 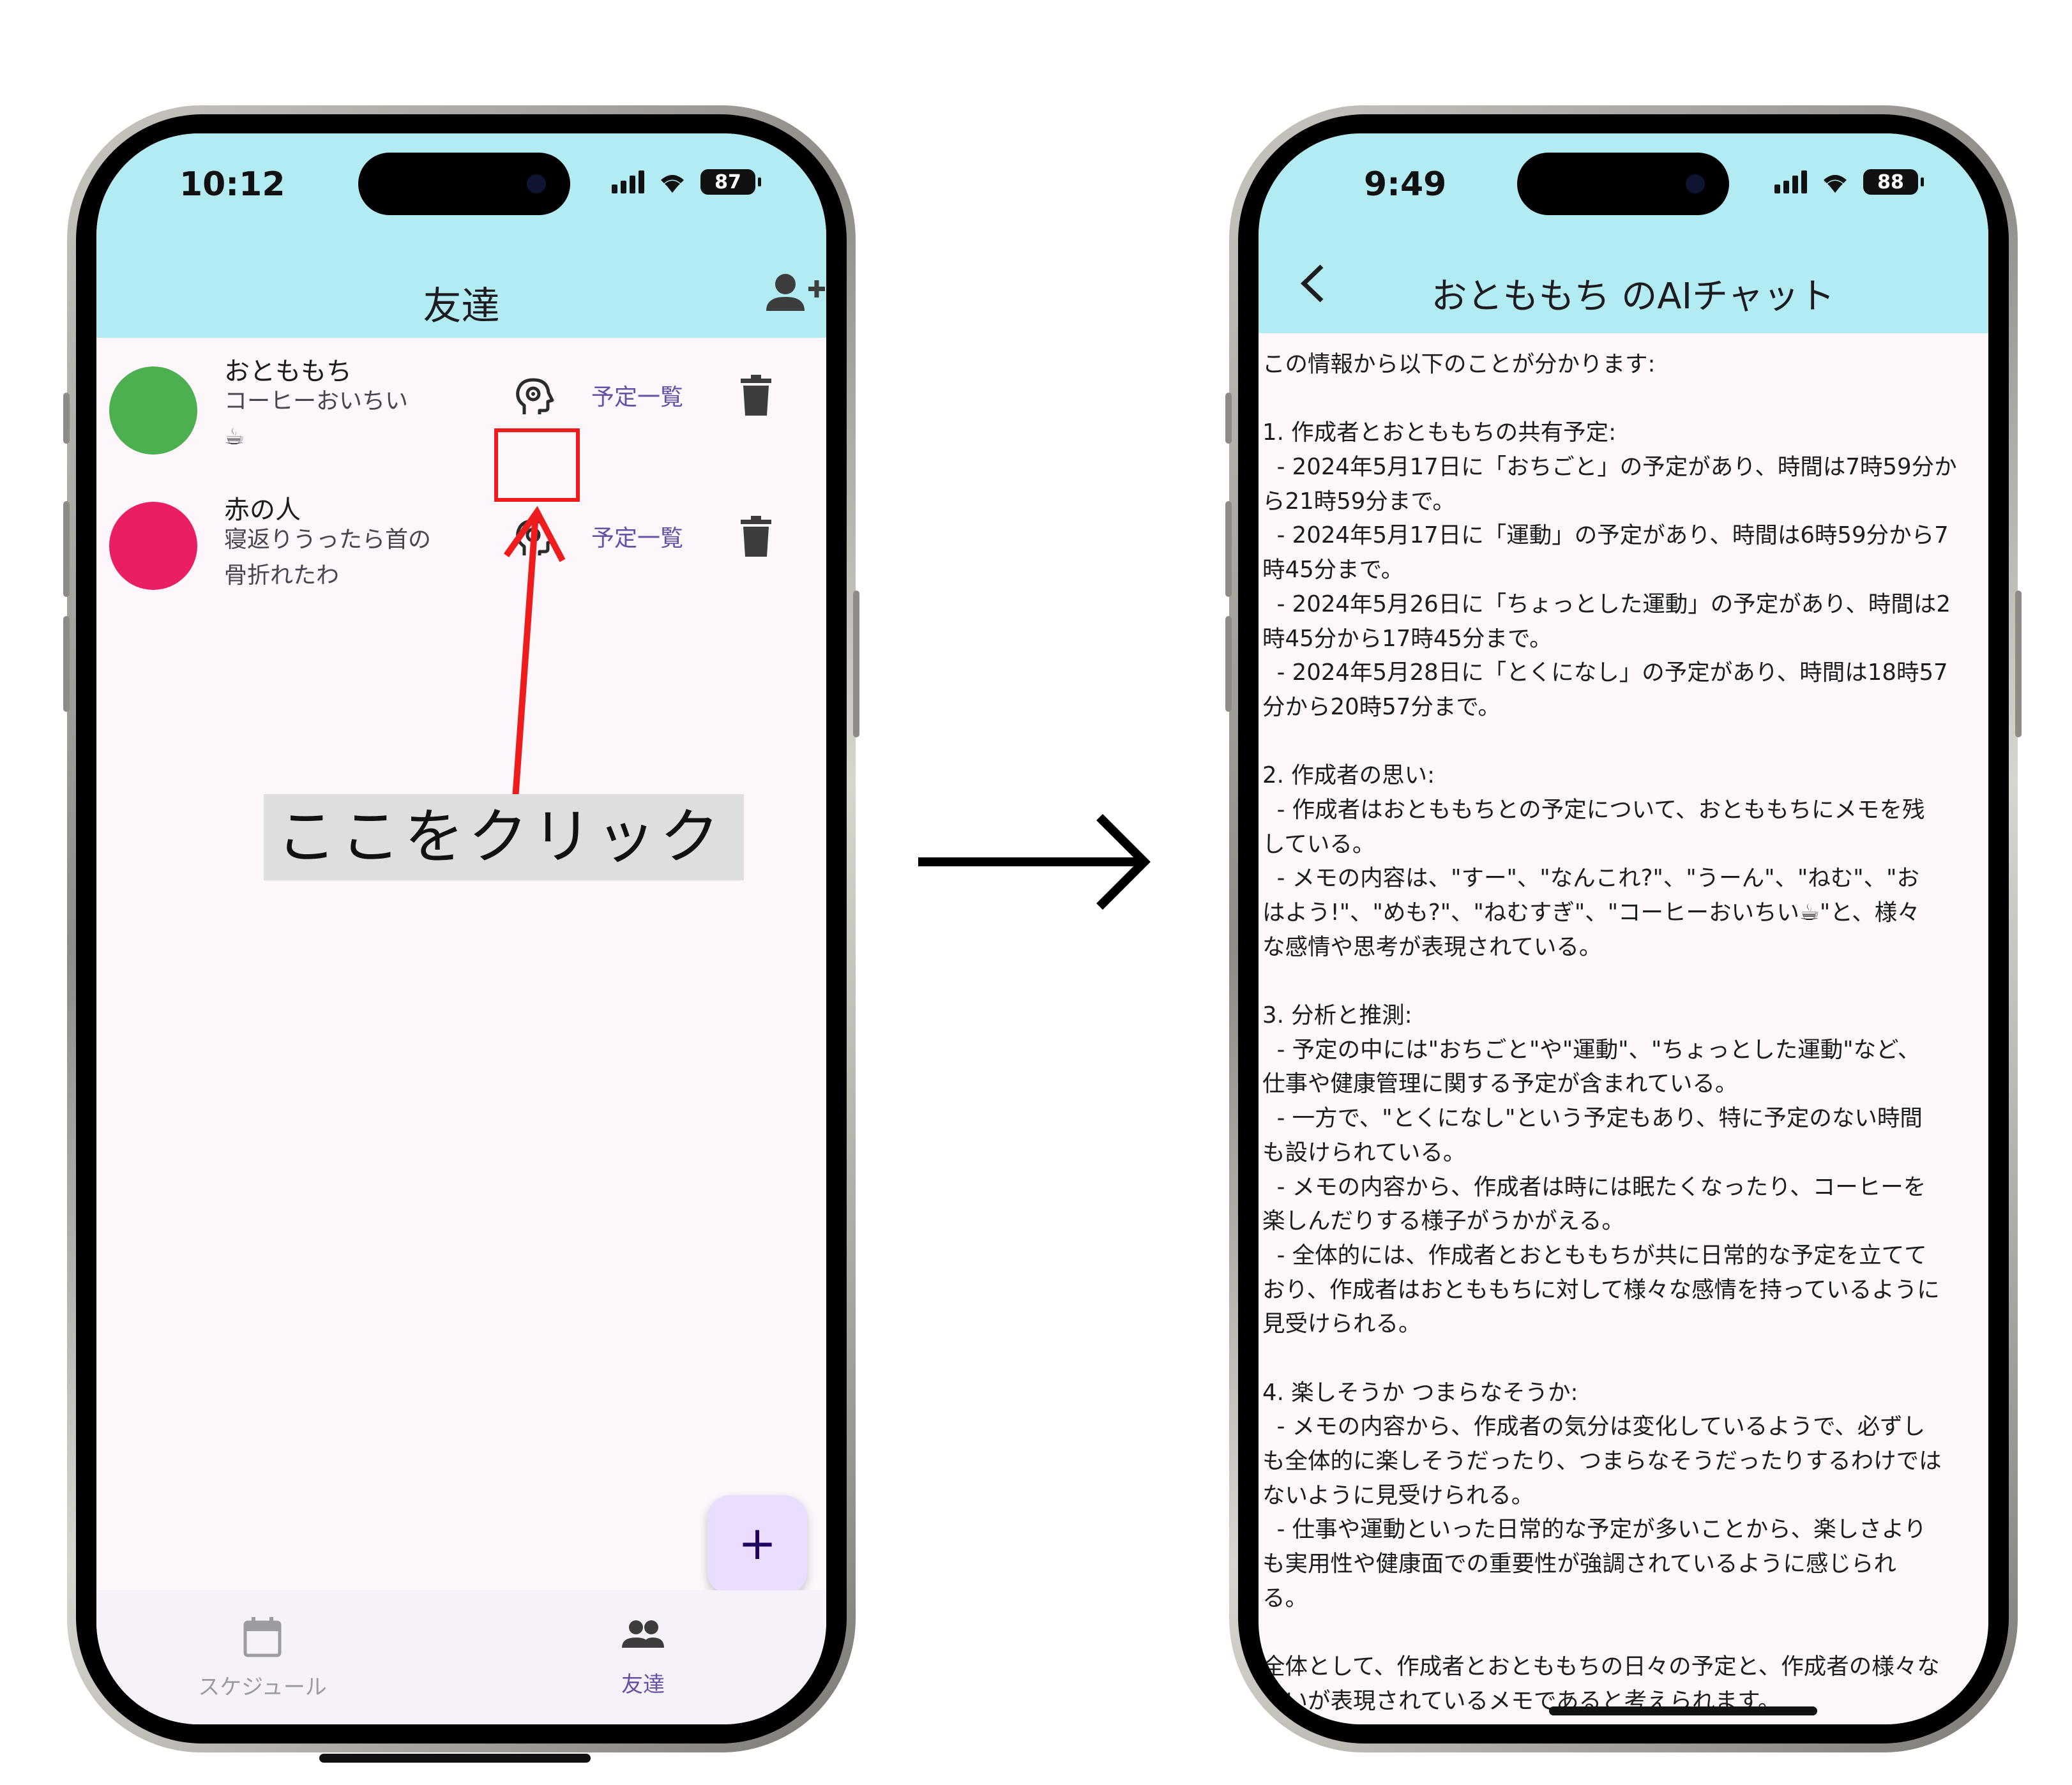 What do you see at coordinates (643, 1657) in the screenshot?
I see `nav-item-friends: 友達` at bounding box center [643, 1657].